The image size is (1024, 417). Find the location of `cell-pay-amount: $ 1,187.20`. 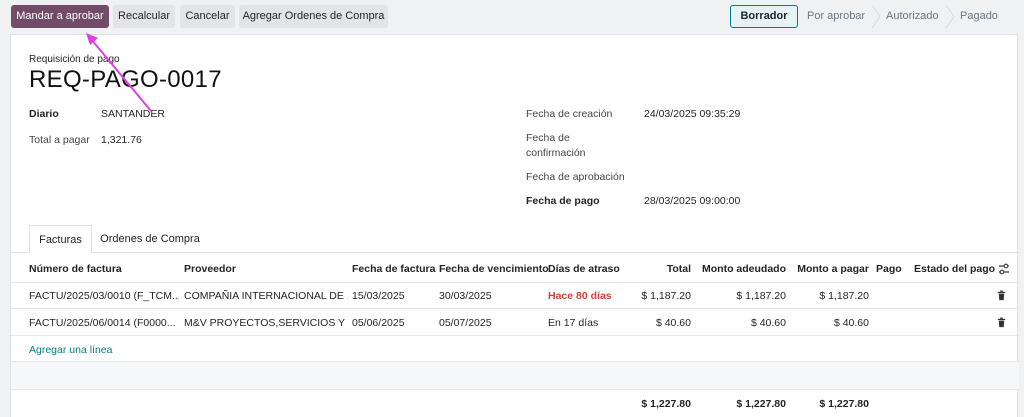

cell-pay-amount: $ 1,187.20 is located at coordinates (844, 296).